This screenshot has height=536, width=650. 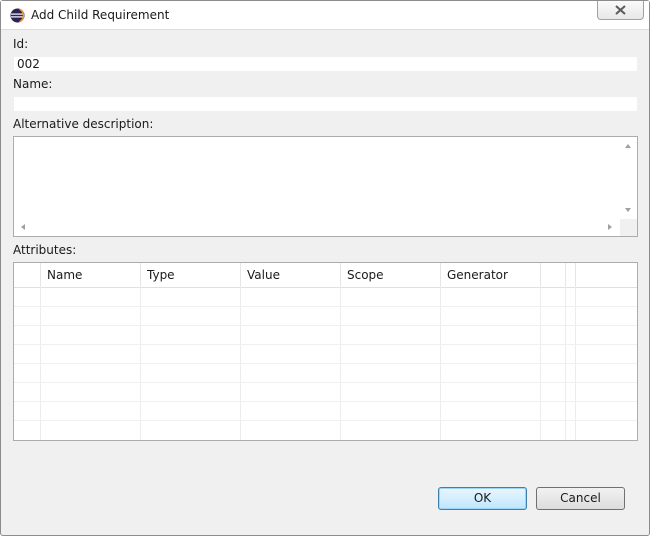 What do you see at coordinates (628, 227) in the screenshot?
I see `scrollbar-corner` at bounding box center [628, 227].